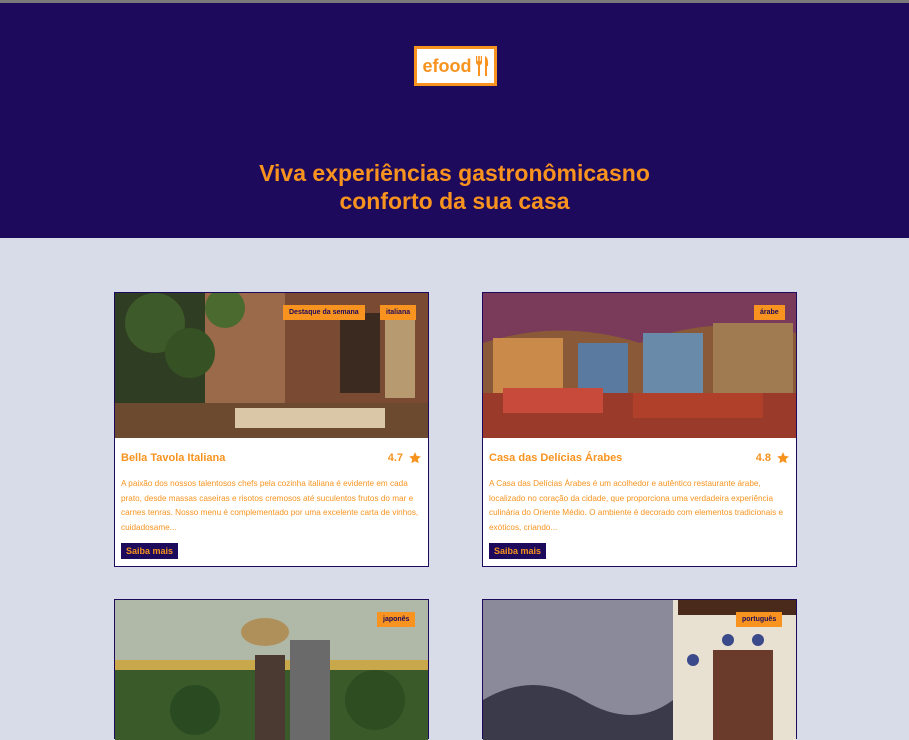  Describe the element at coordinates (773, 458) in the screenshot. I see `restaurant-rating: 4.8` at that location.